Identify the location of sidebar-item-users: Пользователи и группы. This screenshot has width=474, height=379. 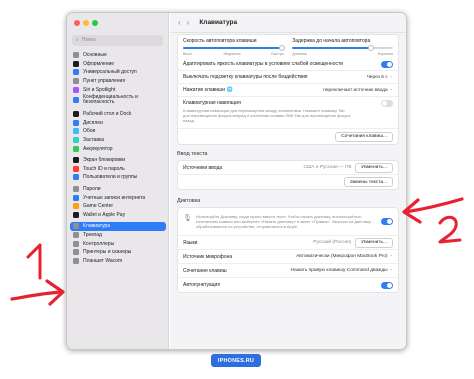
(118, 177).